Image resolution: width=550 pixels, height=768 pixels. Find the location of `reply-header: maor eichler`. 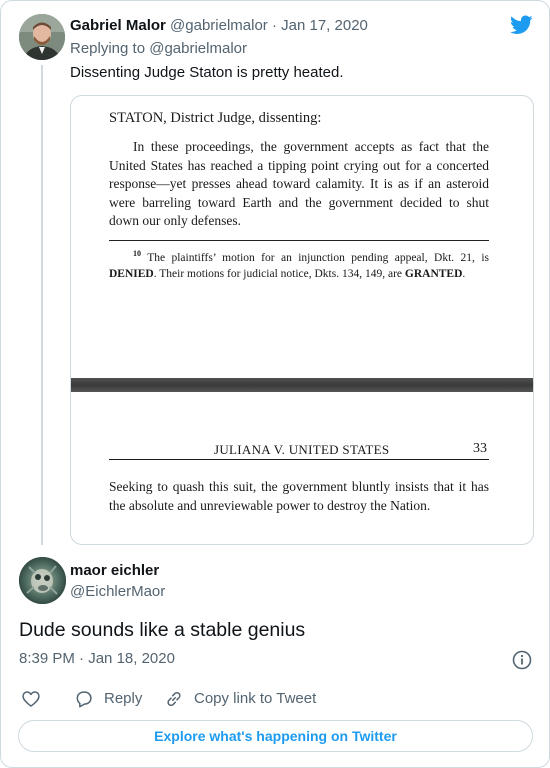

reply-header: maor eichler is located at coordinates (114, 571).